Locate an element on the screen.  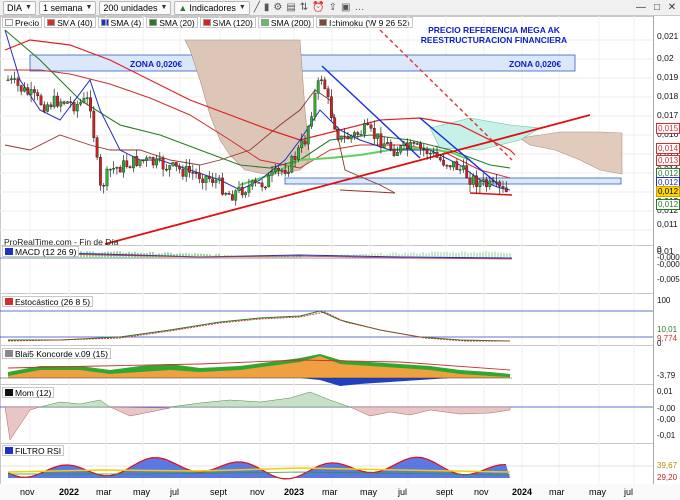
time-tick-label: mar is located at coordinates (330, 492).